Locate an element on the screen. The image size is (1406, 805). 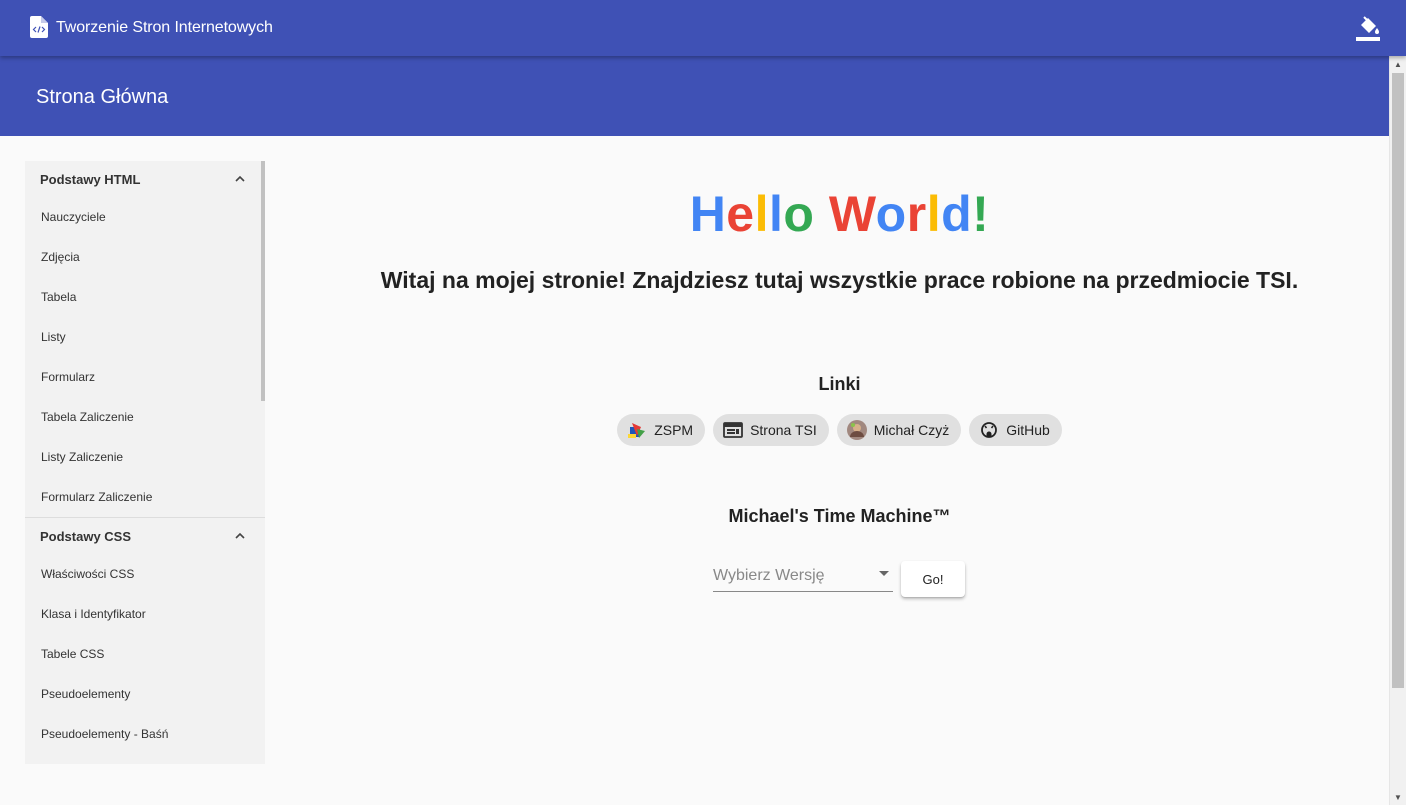
app-title: Tworzenie Stron Internetowych is located at coordinates (164, 27).